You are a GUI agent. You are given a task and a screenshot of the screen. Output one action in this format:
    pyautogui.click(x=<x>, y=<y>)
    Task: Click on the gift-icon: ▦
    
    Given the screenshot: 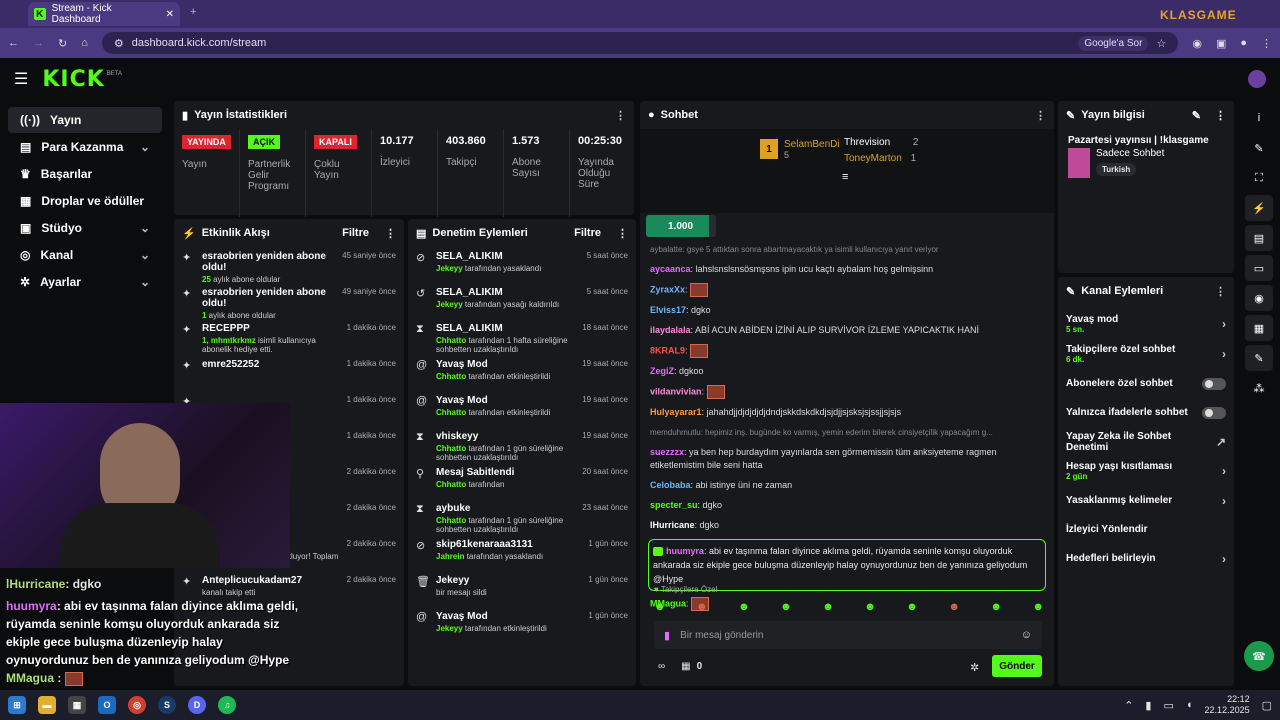 What is the action you would take?
    pyautogui.click(x=685, y=666)
    